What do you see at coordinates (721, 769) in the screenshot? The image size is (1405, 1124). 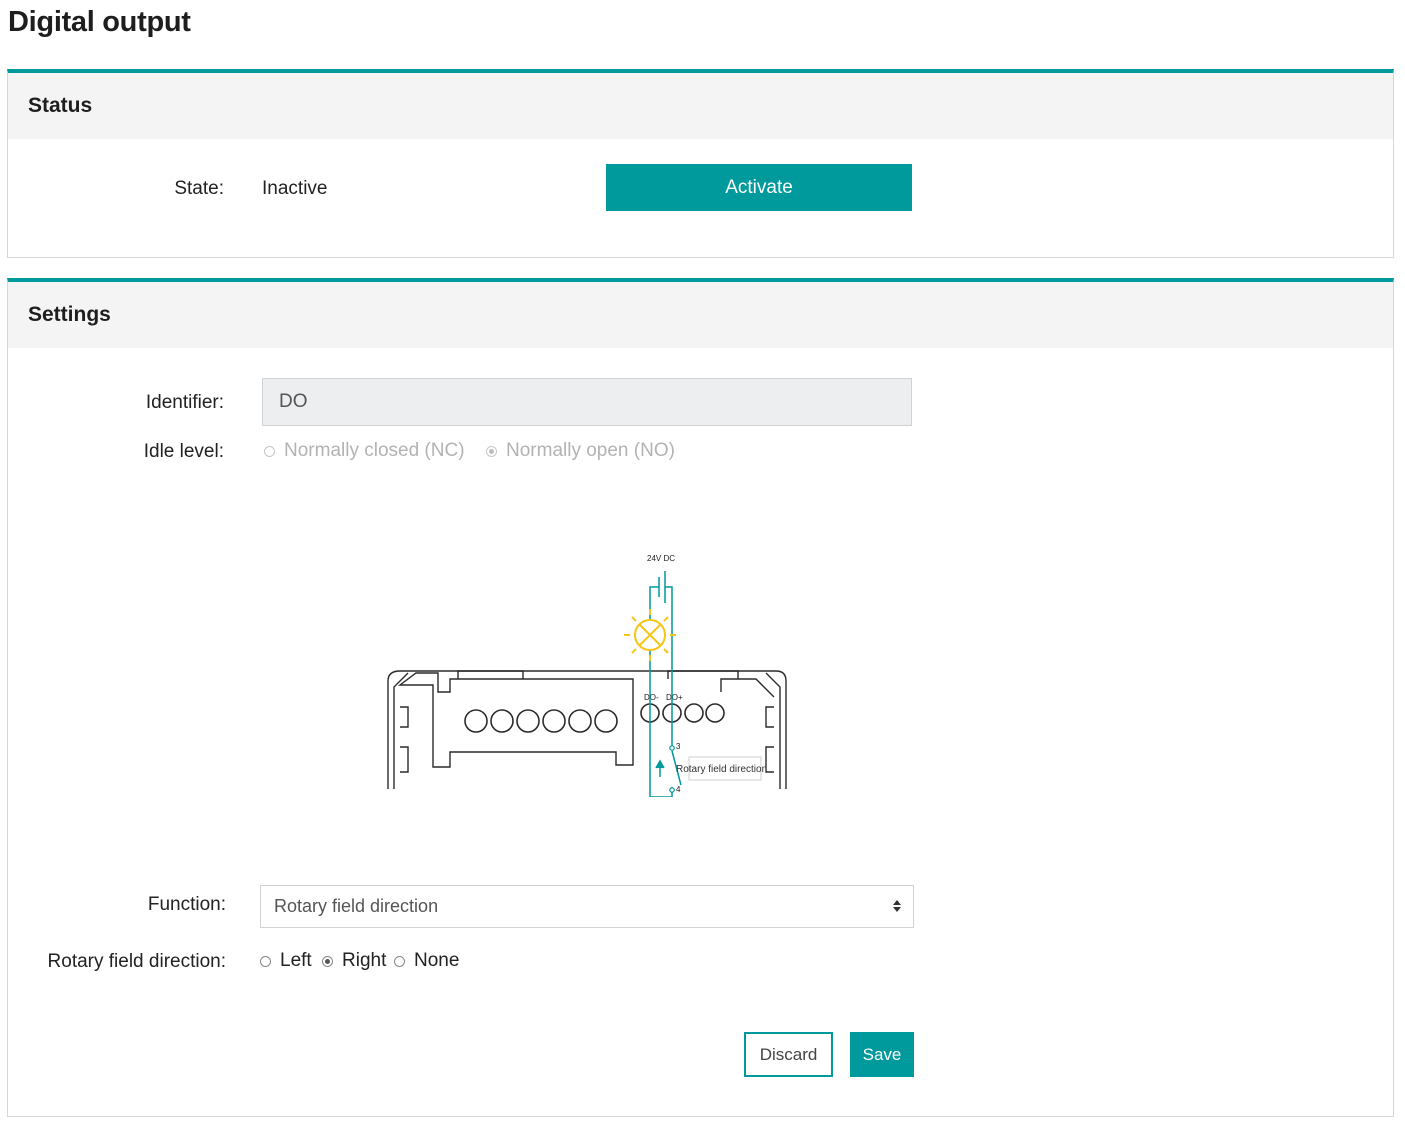 I see `relay-label: Rotary field direction` at bounding box center [721, 769].